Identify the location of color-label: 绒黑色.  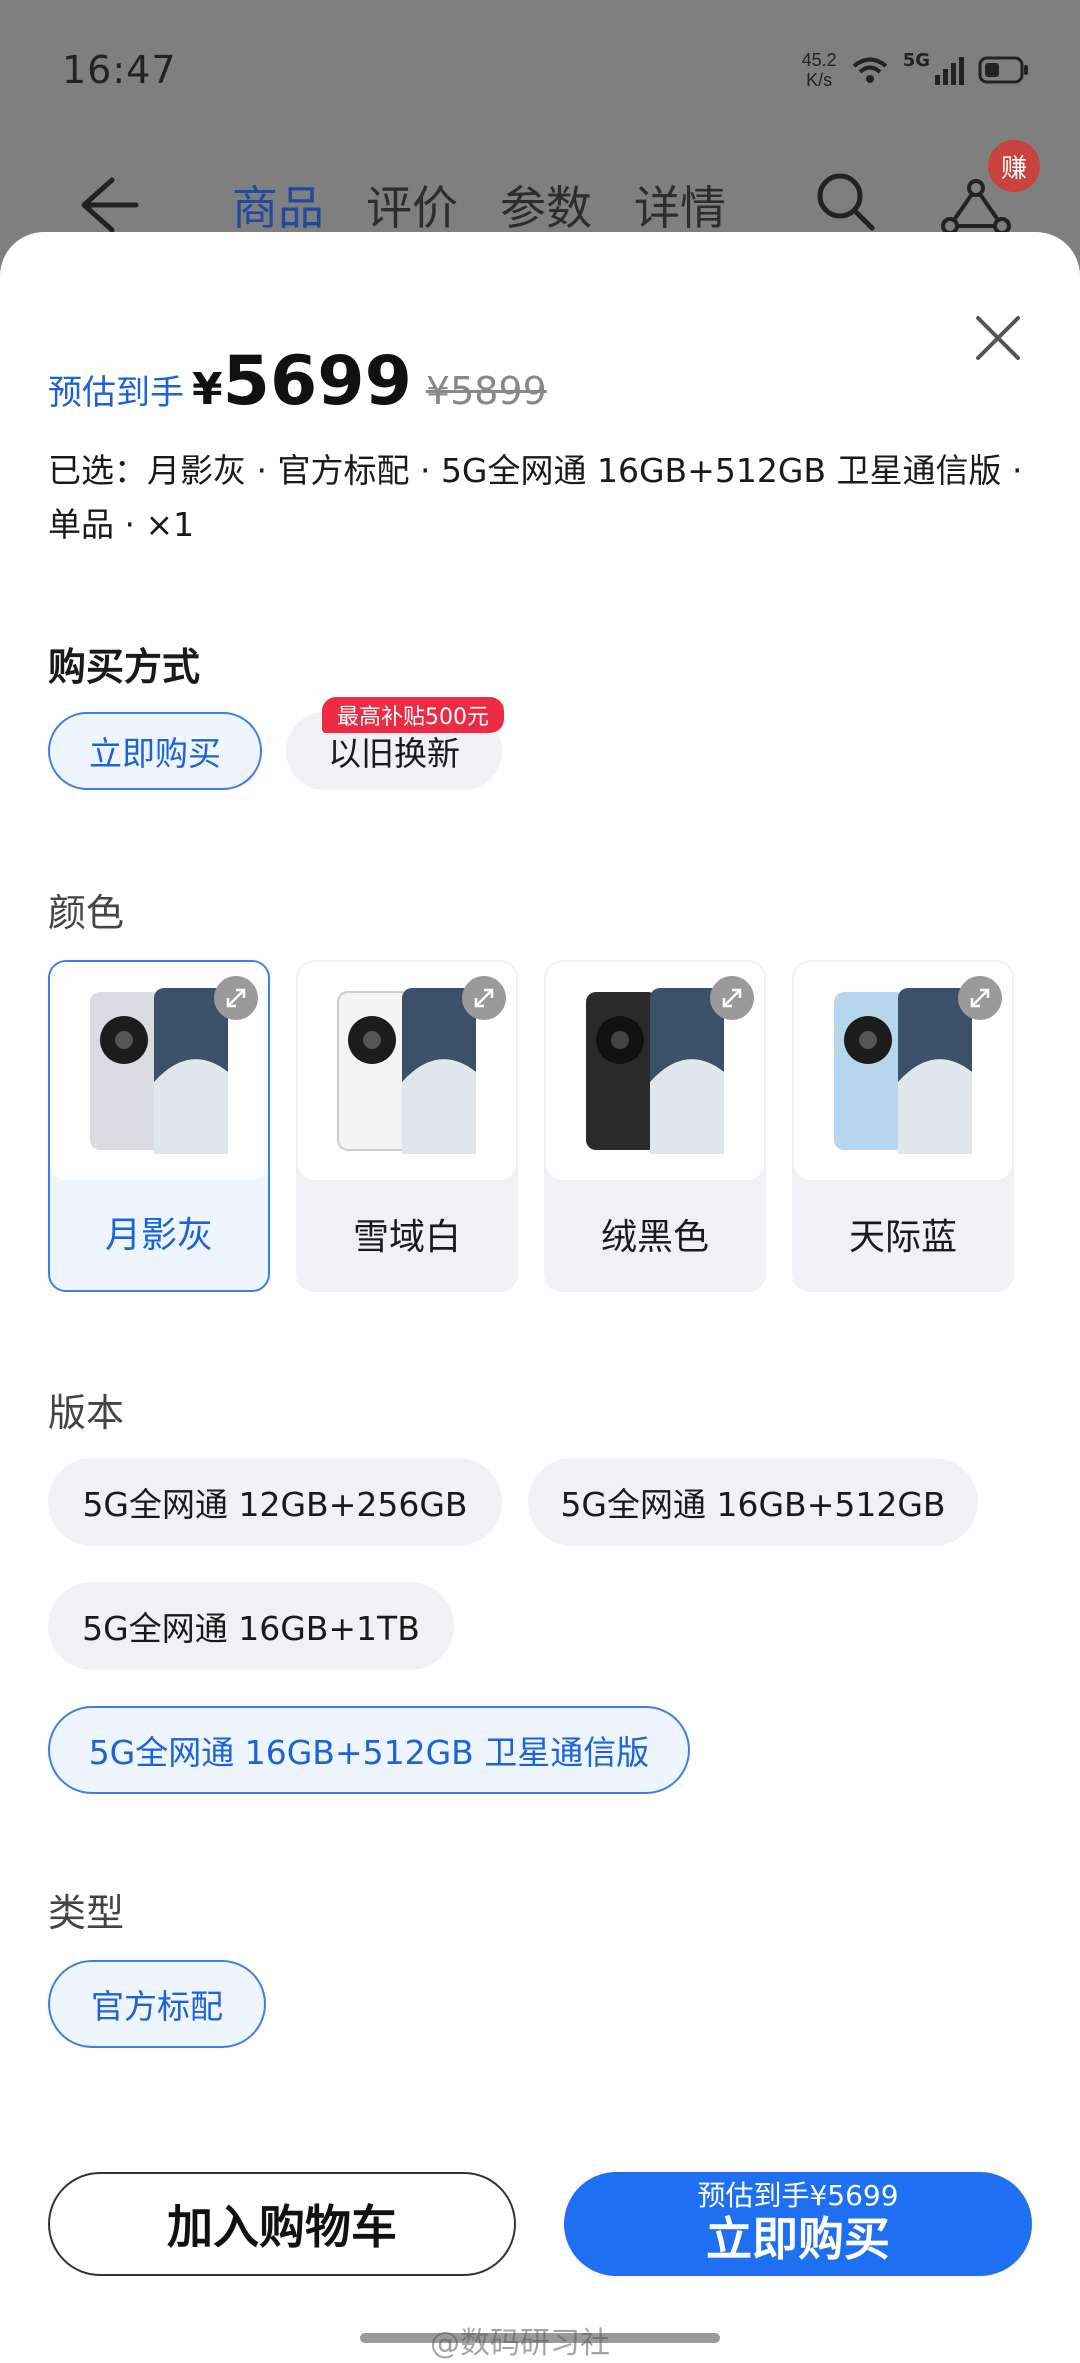
(654, 1237).